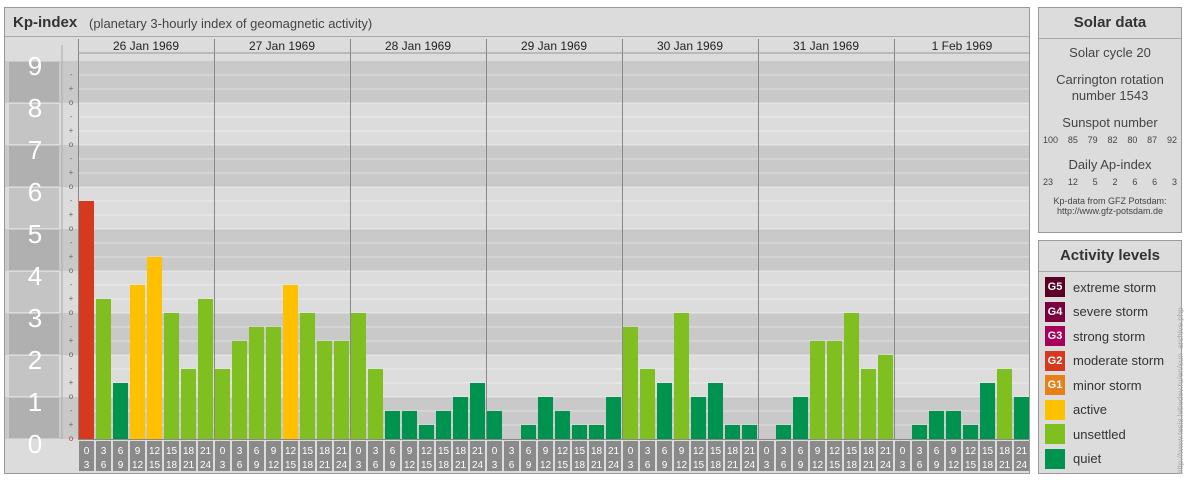 Image resolution: width=1184 pixels, height=480 pixels. What do you see at coordinates (1171, 140) in the screenshot?
I see `sunspot-value: 92` at bounding box center [1171, 140].